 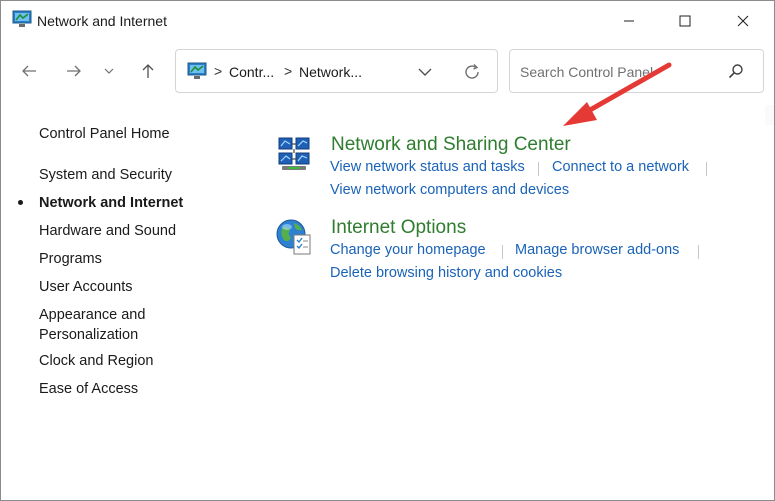 I want to click on chevron-down-icon, so click(x=109, y=71).